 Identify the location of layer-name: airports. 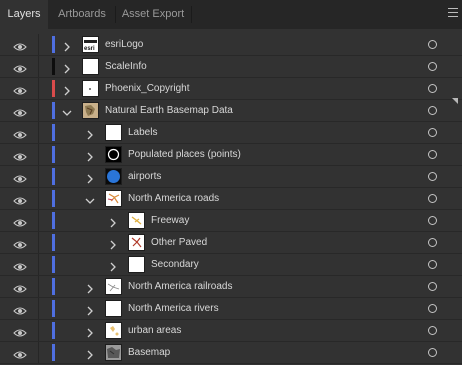
(144, 176).